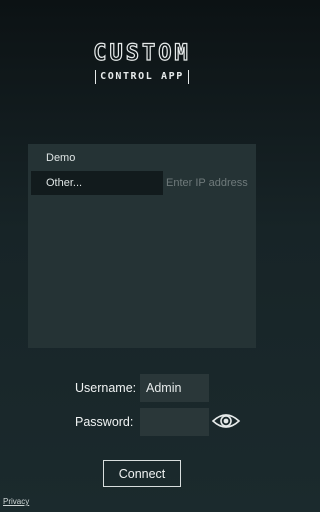 This screenshot has height=512, width=320. I want to click on eye-icon, so click(226, 421).